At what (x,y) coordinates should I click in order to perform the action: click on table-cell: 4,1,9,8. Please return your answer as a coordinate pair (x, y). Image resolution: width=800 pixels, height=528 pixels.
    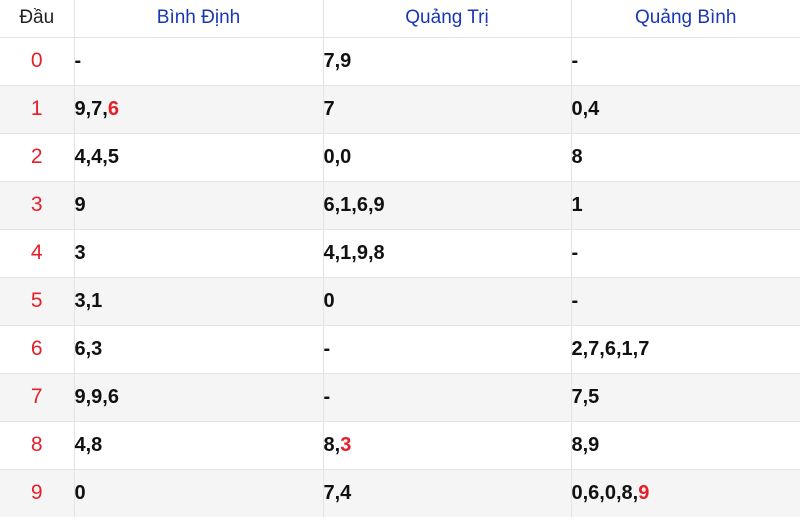
    Looking at the image, I should click on (447, 253).